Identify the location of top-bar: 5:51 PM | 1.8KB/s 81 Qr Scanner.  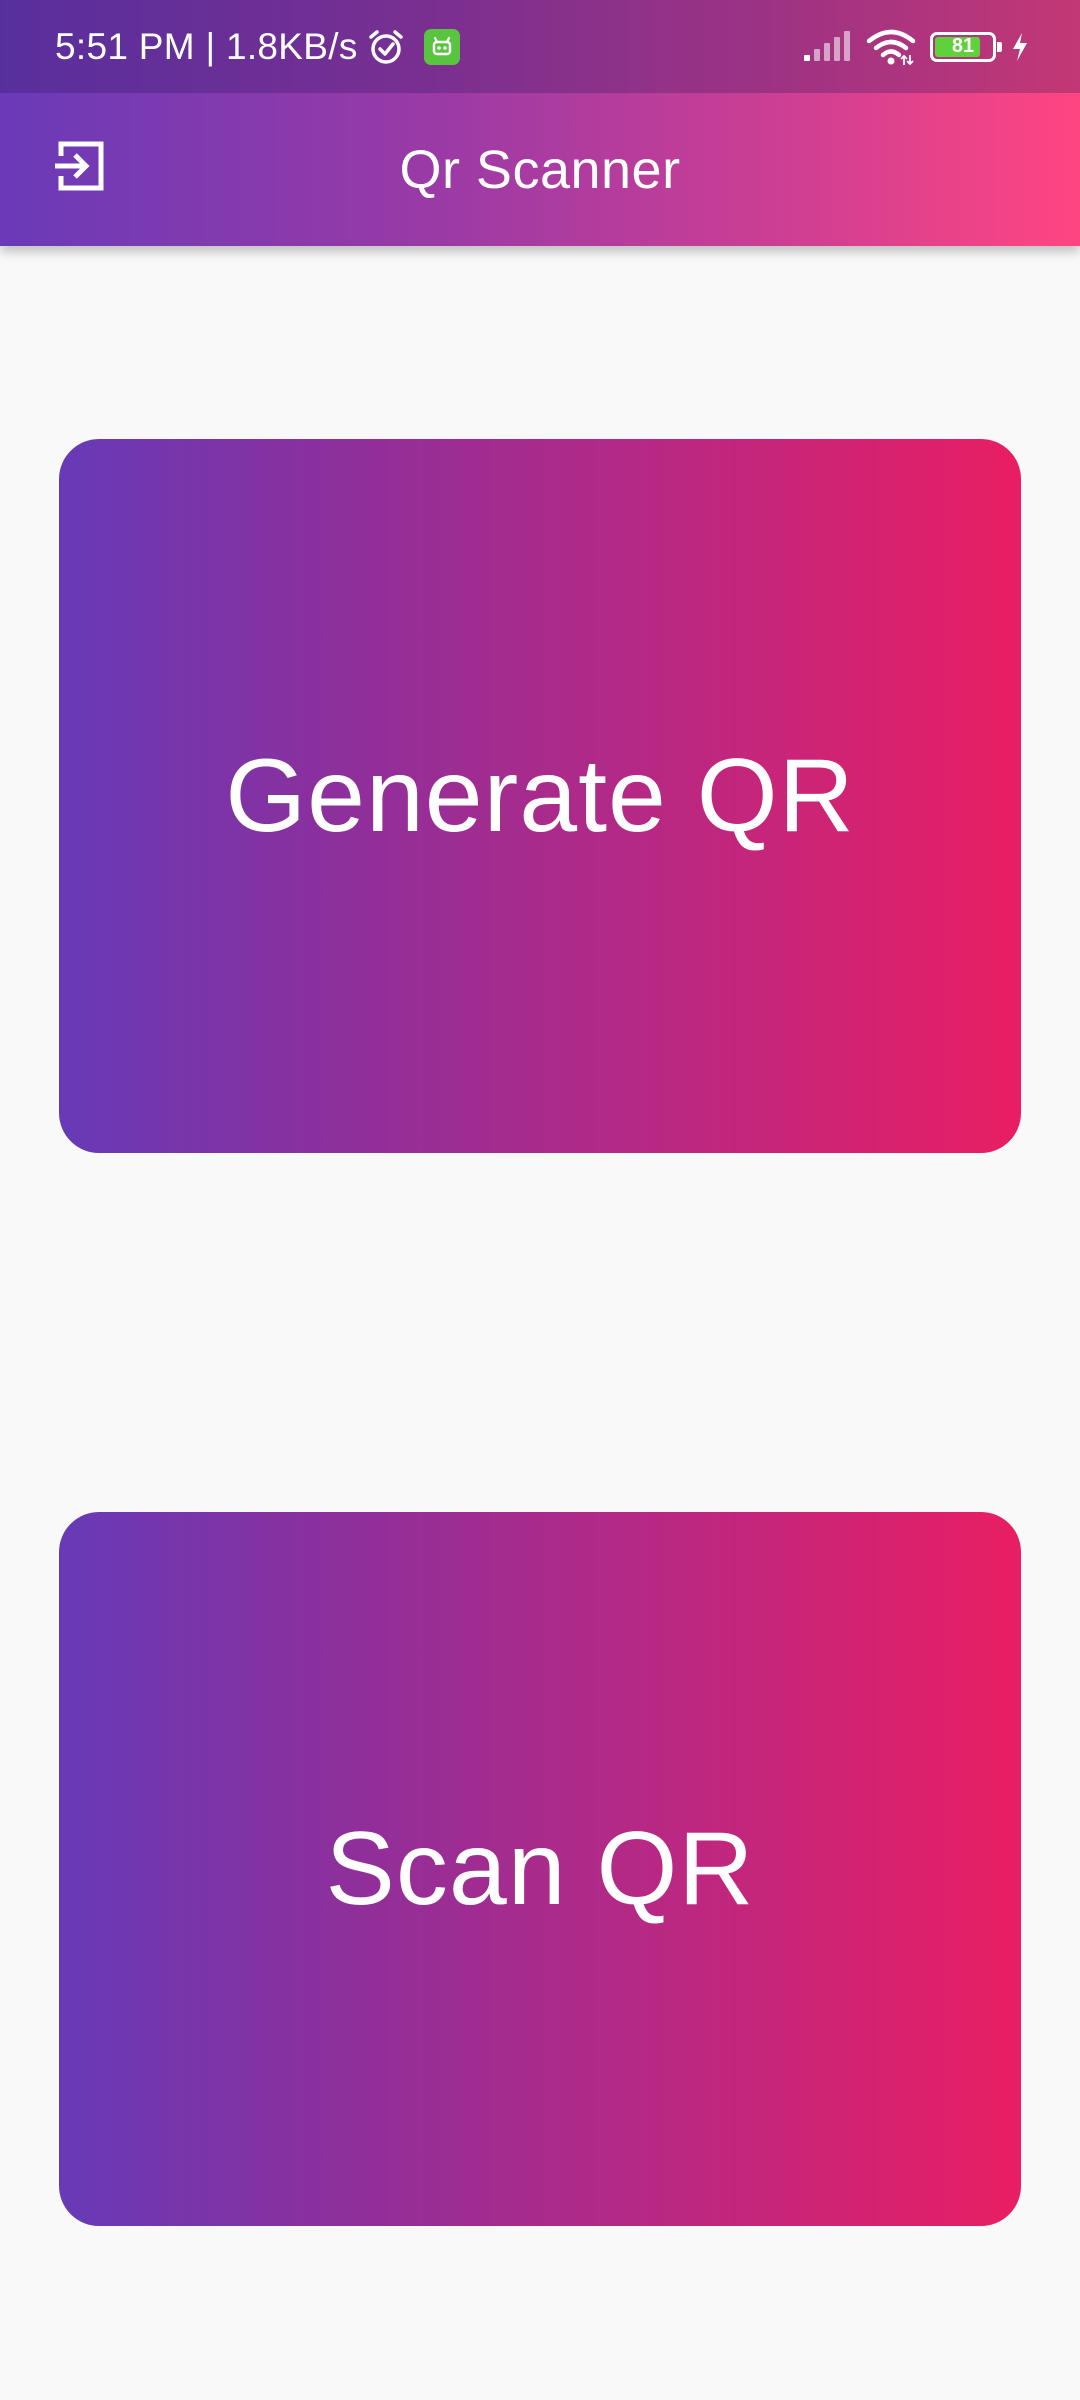
(540, 123).